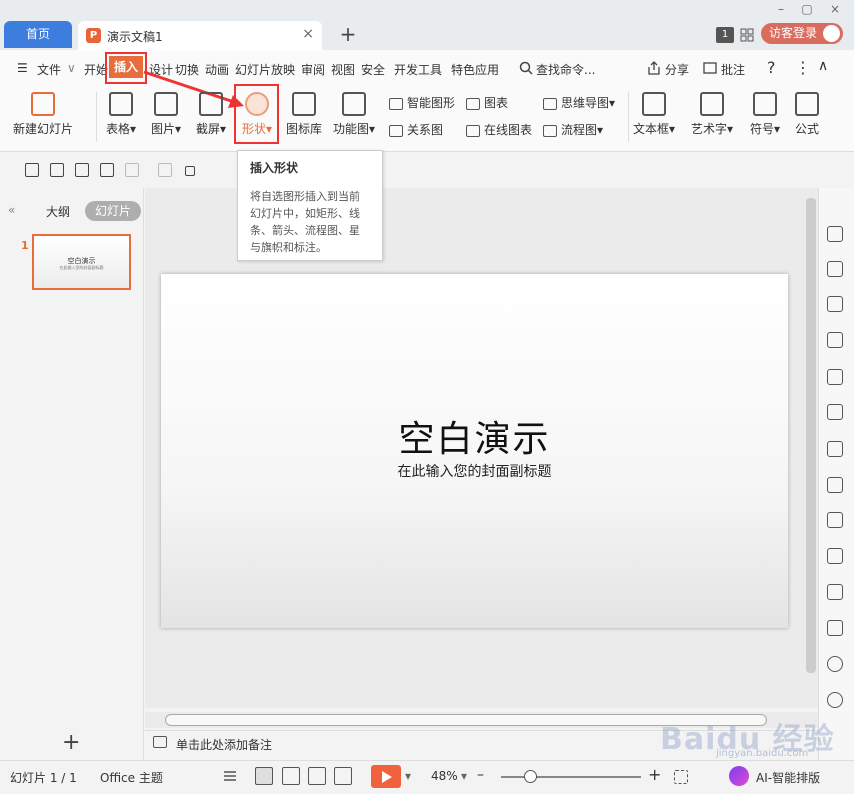  What do you see at coordinates (835, 556) in the screenshot?
I see `picture-icon` at bounding box center [835, 556].